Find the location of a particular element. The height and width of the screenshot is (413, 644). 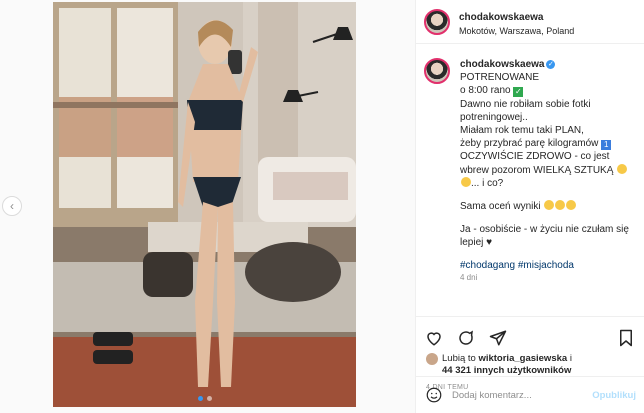

action-bar is located at coordinates (530, 334).